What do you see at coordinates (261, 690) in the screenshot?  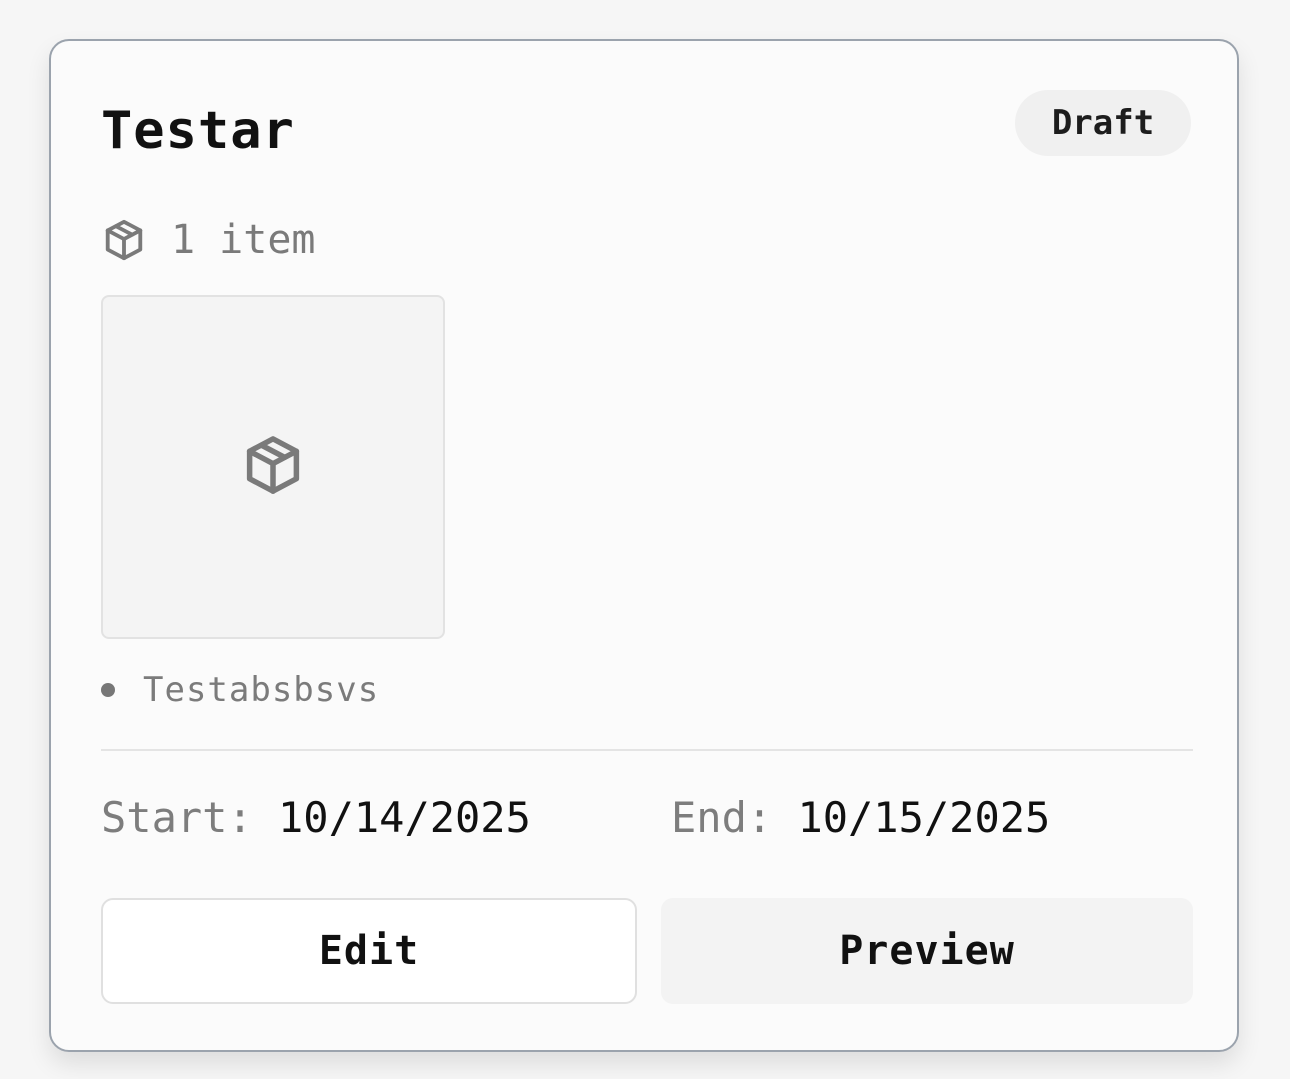 I see `item-name: Testabsbsvs` at bounding box center [261, 690].